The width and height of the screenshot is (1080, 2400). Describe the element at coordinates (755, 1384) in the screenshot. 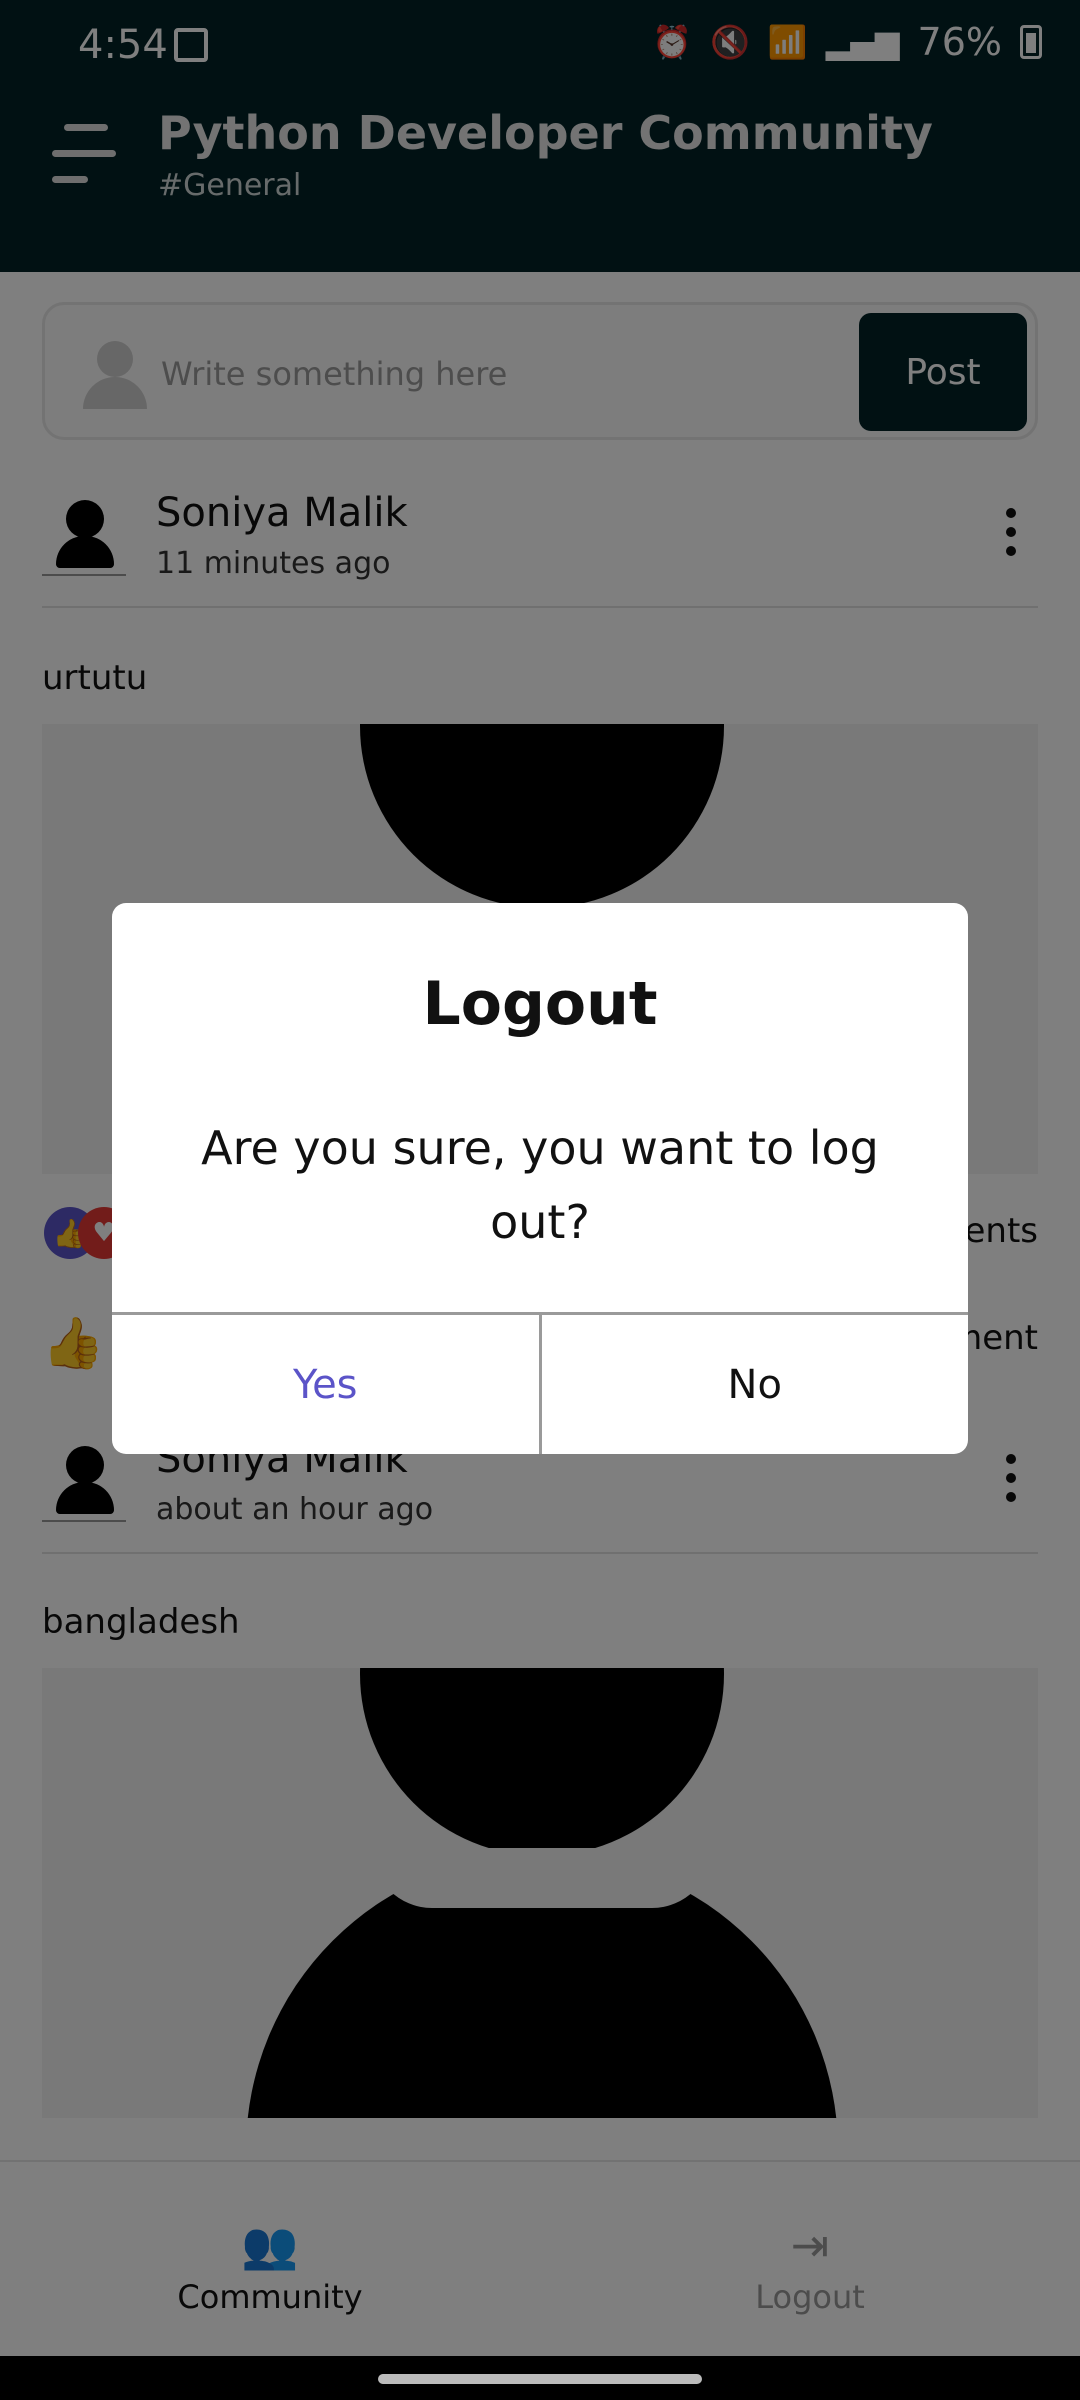

I see `no-button: No` at that location.